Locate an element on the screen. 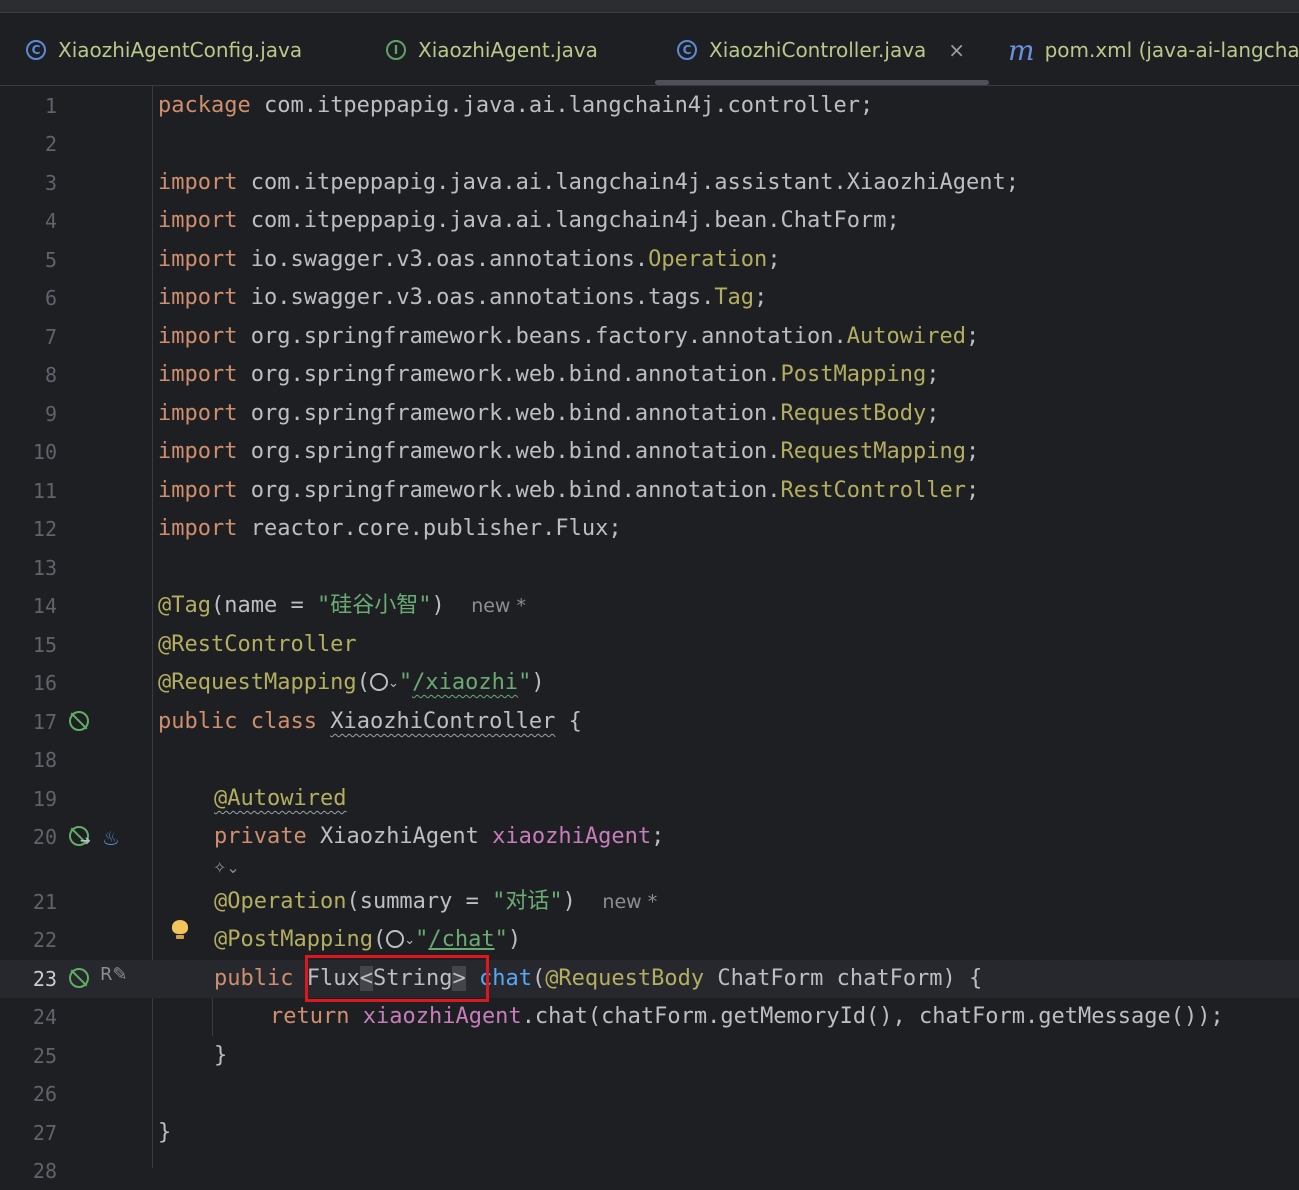  line-number: 7 is located at coordinates (50, 337).